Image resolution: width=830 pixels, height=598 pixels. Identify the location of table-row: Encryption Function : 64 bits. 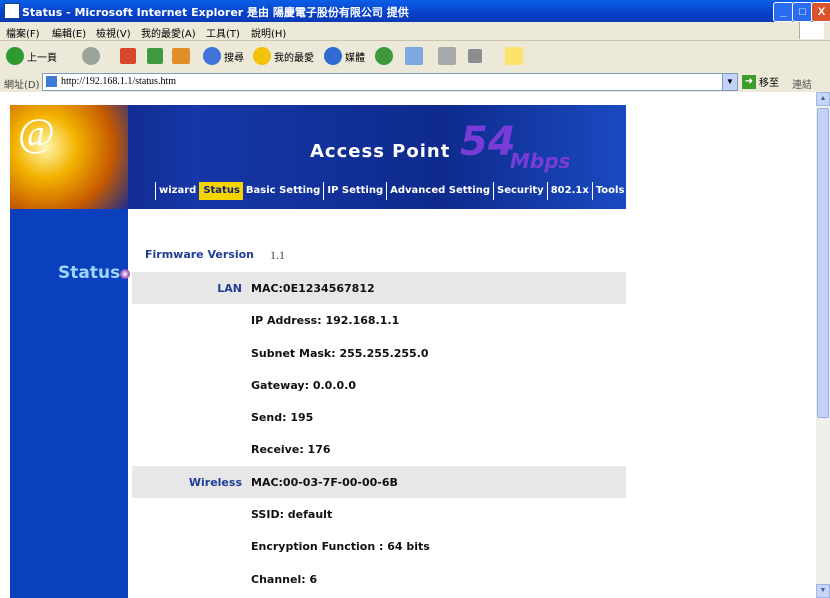
(379, 546).